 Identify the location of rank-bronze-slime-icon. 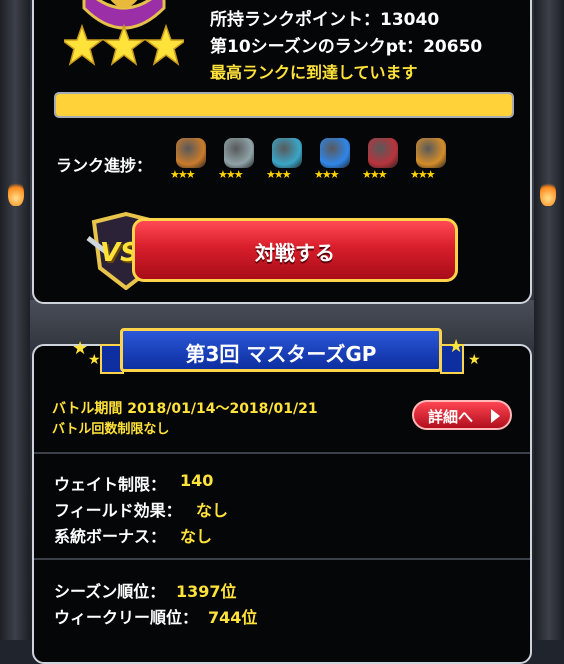
(191, 153).